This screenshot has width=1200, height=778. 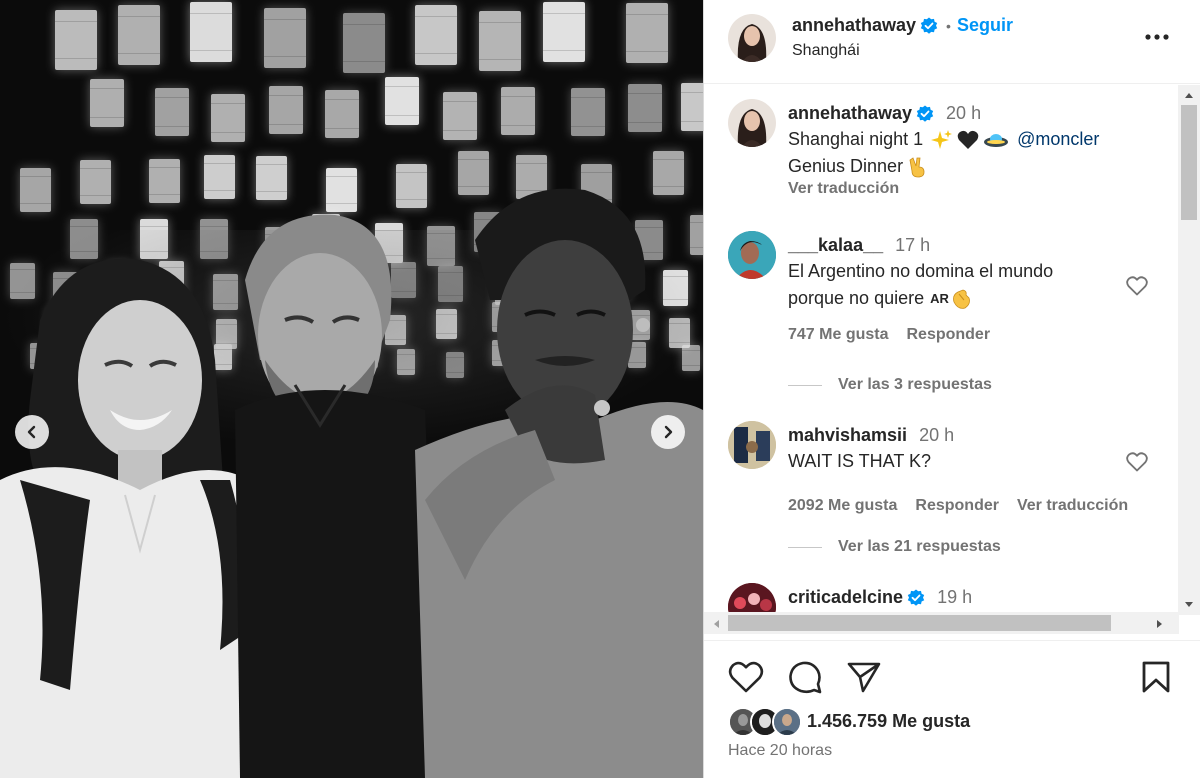 I want to click on view-replies-label: Ver las 21 respuestas, so click(x=919, y=546).